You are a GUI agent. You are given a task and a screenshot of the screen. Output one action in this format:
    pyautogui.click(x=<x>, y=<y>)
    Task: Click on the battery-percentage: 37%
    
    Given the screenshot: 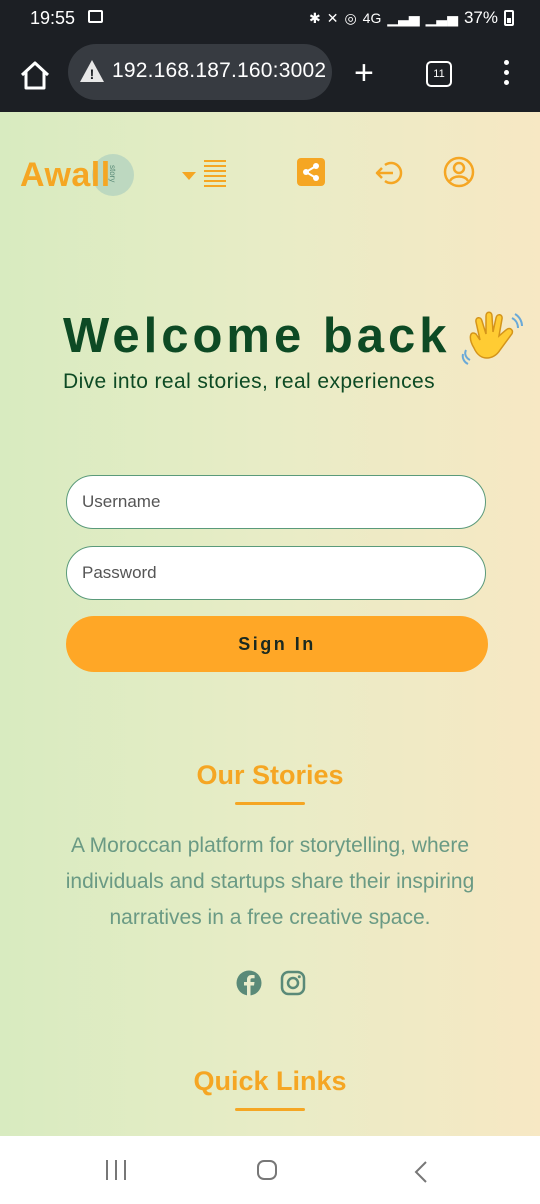 What is the action you would take?
    pyautogui.click(x=480, y=17)
    